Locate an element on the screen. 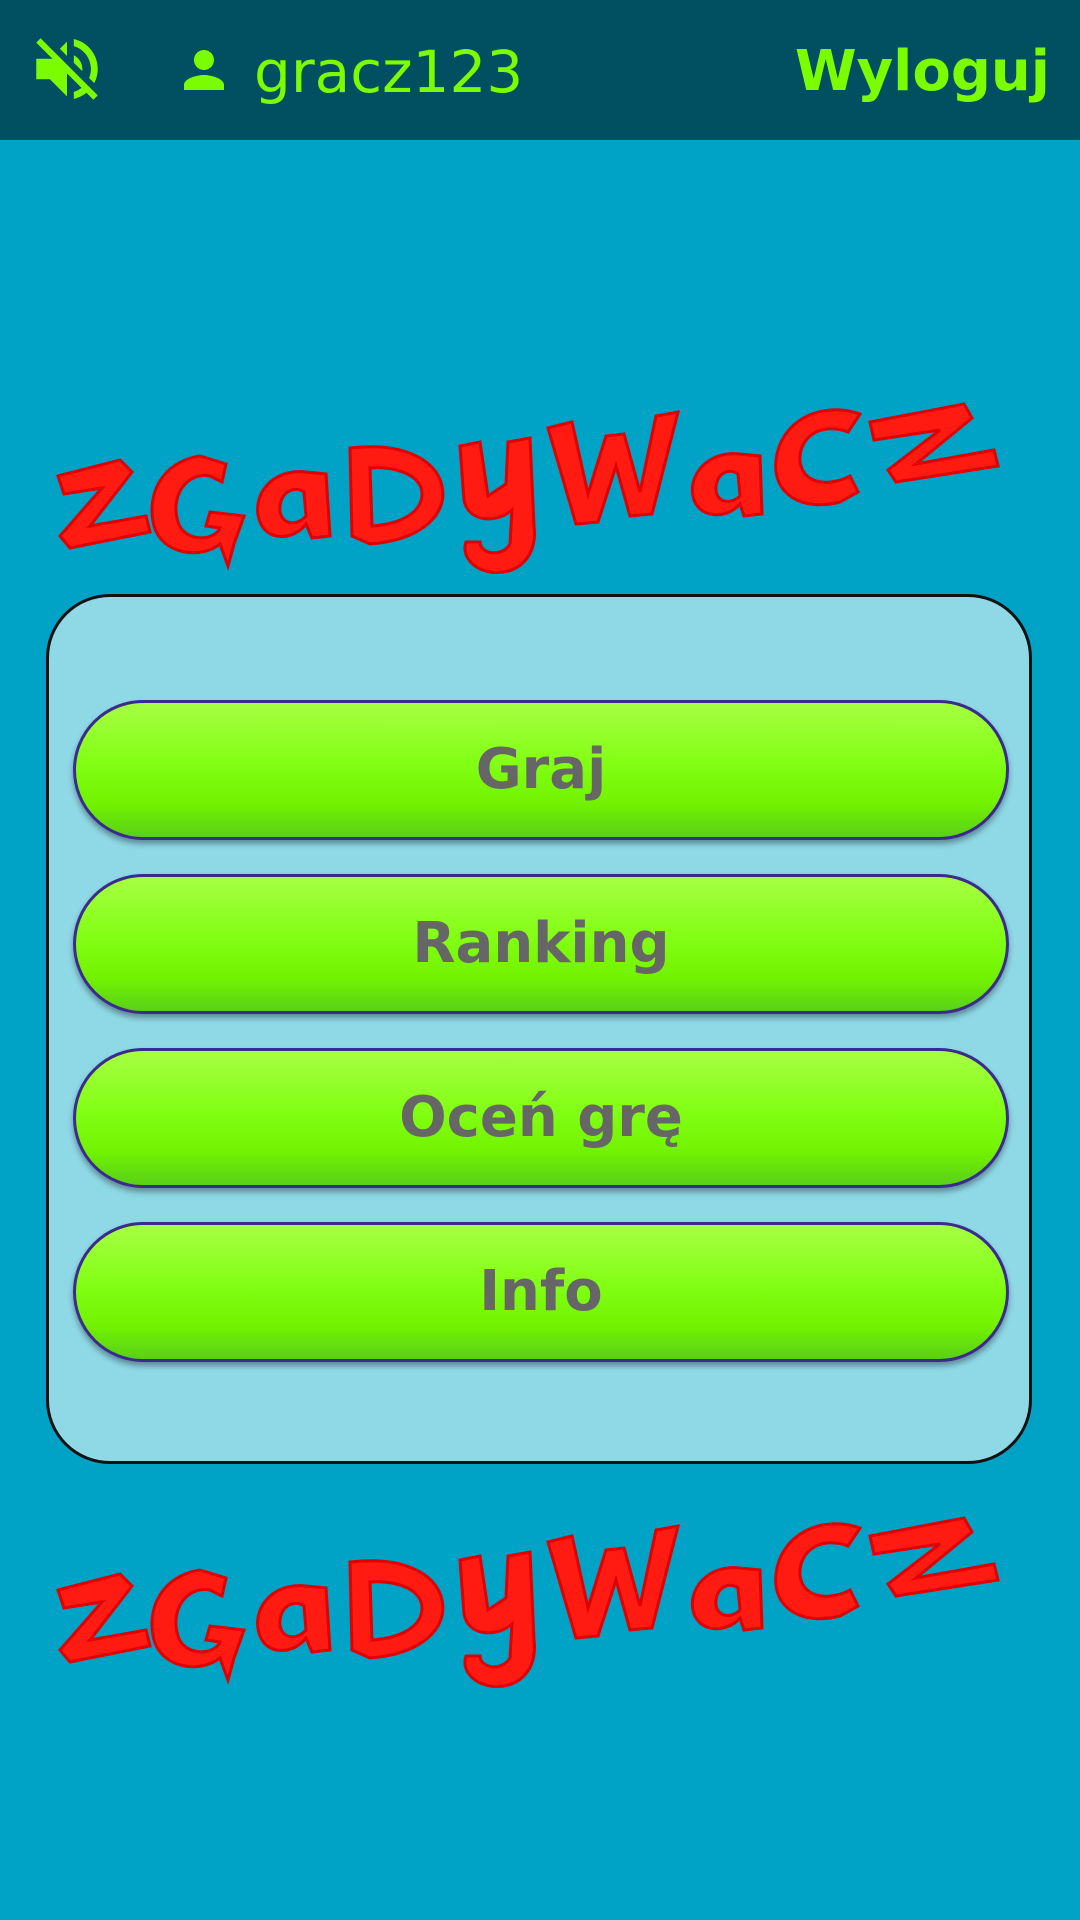 The width and height of the screenshot is (1080, 1920). logout-button: Wyloguj is located at coordinates (922, 72).